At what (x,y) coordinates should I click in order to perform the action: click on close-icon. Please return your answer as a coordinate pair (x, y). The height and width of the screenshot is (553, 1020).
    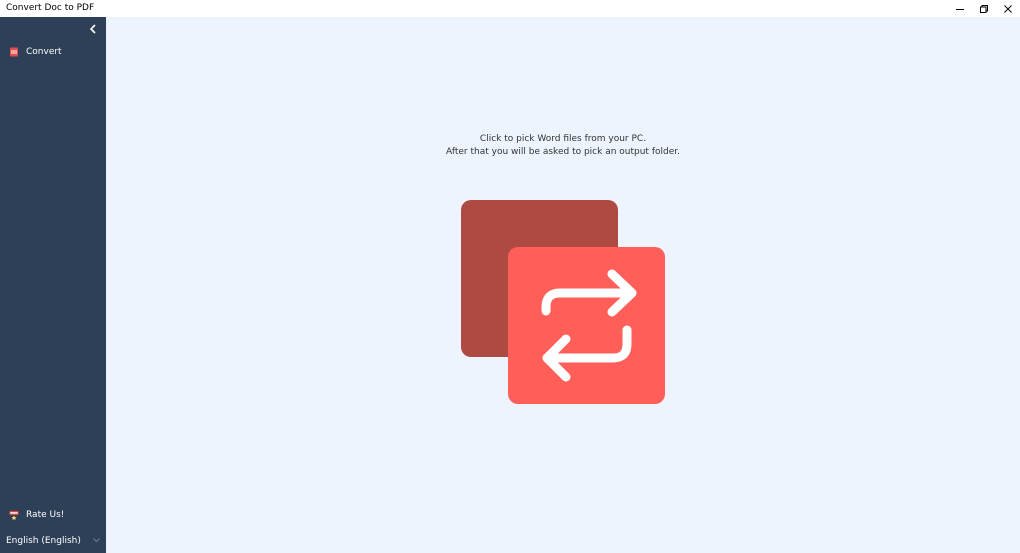
    Looking at the image, I should click on (1008, 8).